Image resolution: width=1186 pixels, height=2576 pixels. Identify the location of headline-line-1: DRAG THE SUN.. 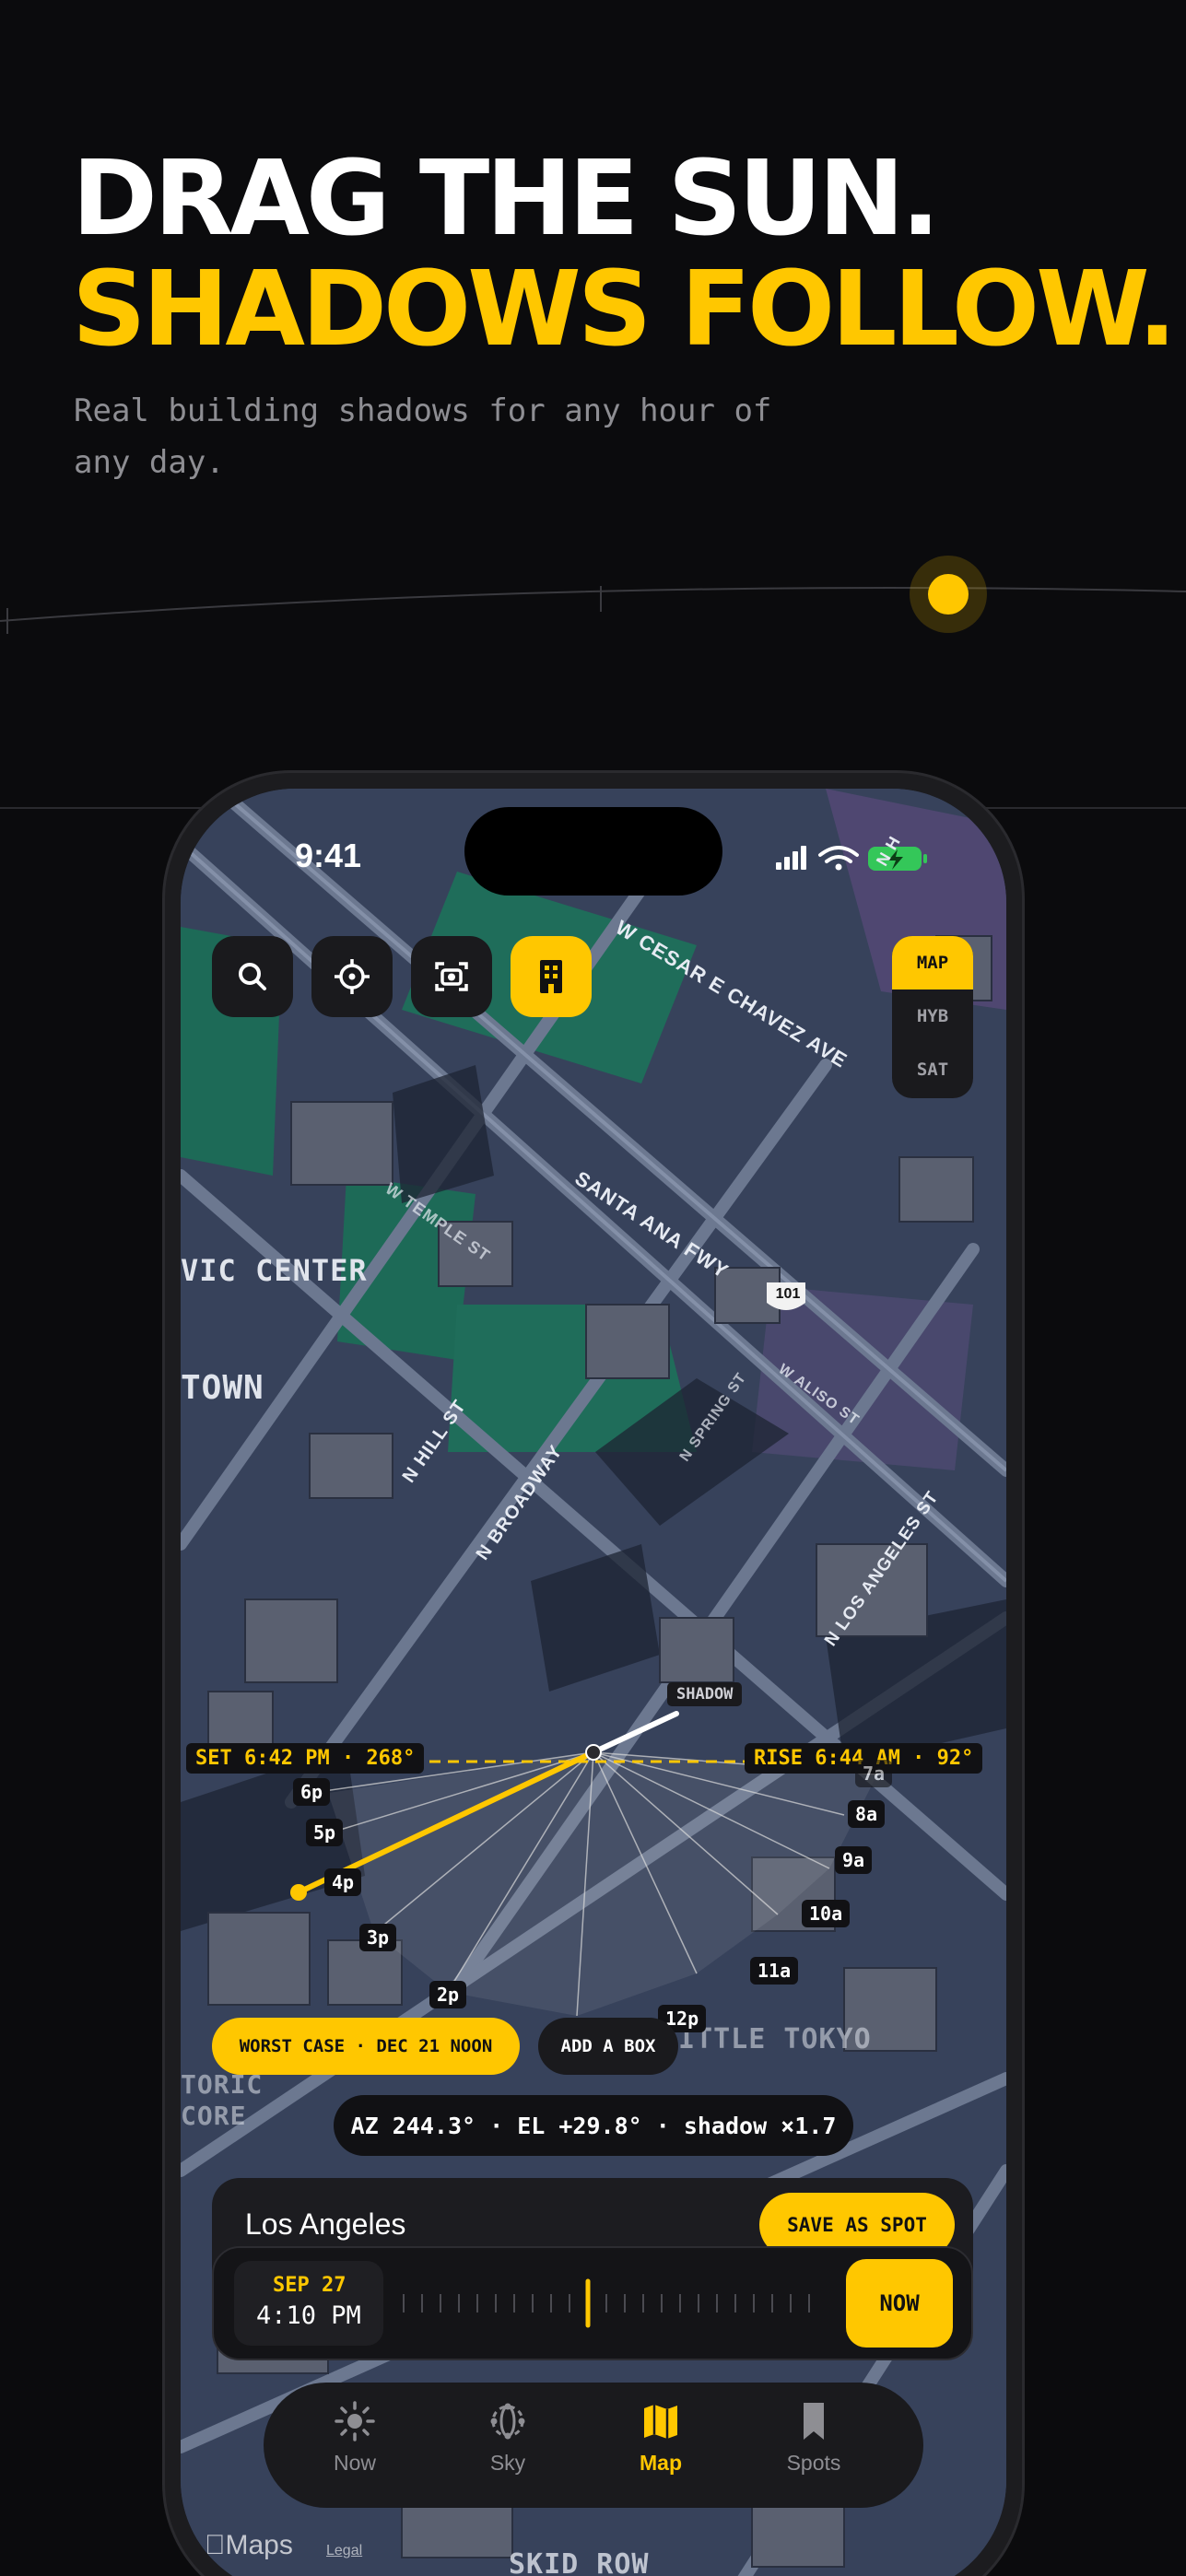
(506, 199).